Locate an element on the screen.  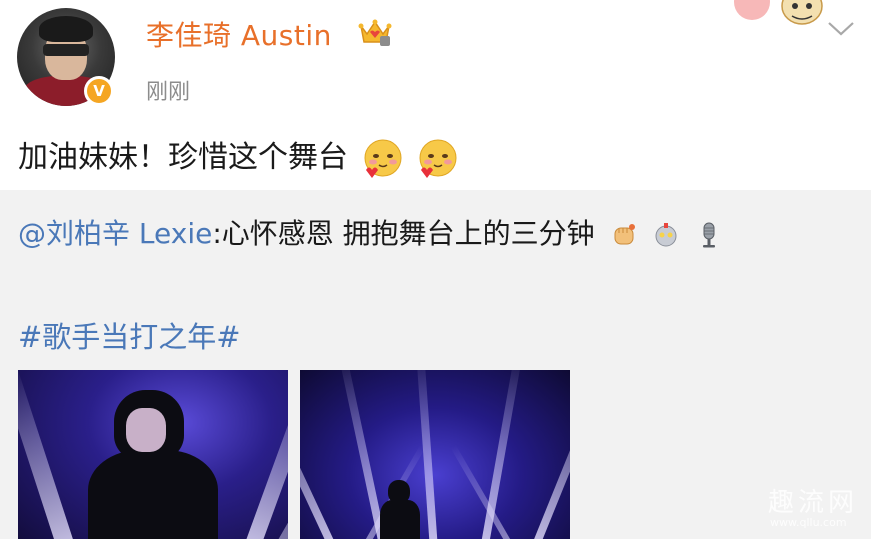
watermark: 趣流网 www.qllu.com is located at coordinates (816, 507).